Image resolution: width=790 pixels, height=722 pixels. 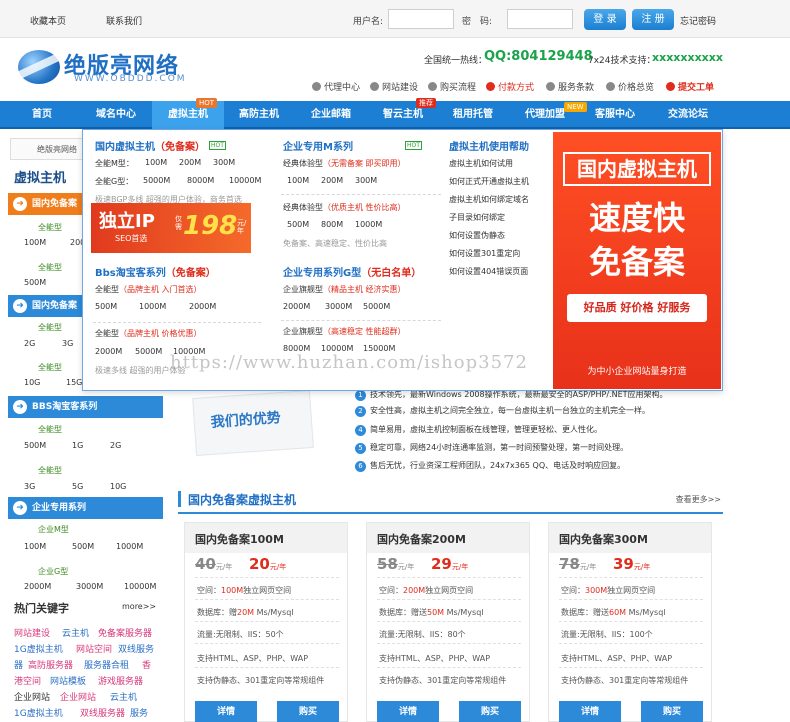 What do you see at coordinates (18, 664) in the screenshot?
I see `hotword-link: 器` at bounding box center [18, 664].